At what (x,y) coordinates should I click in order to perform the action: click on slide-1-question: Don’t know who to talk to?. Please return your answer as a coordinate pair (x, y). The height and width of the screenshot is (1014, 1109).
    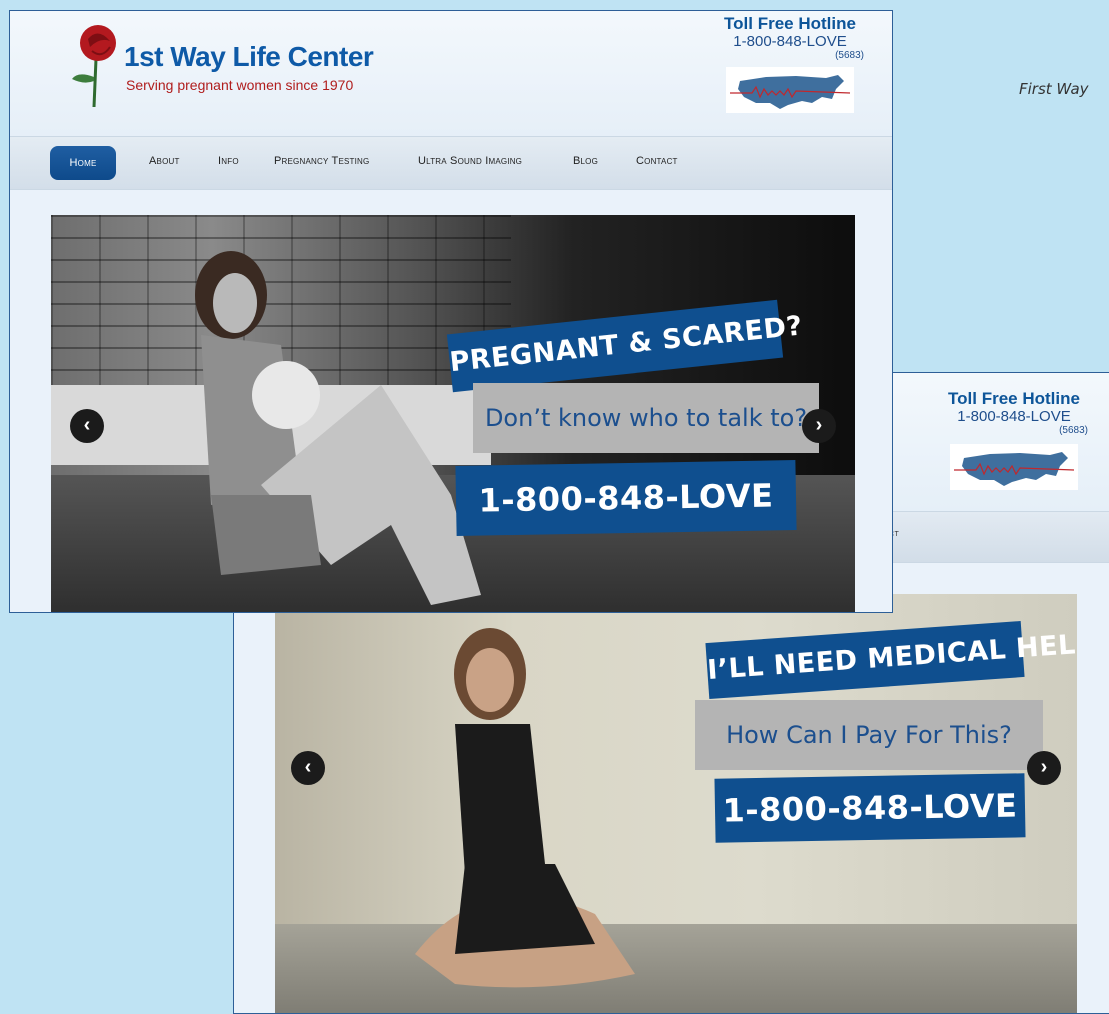
    Looking at the image, I should click on (646, 418).